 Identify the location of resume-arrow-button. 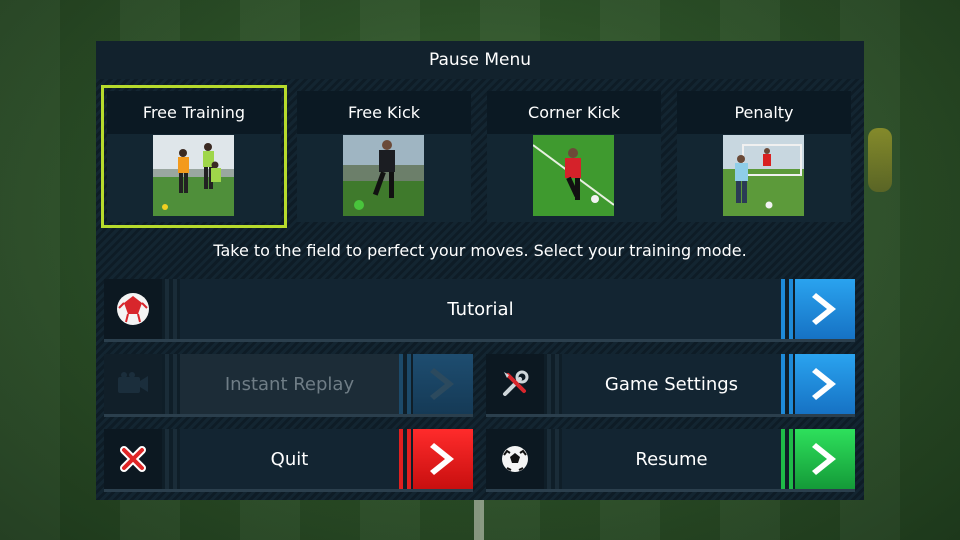
(818, 459).